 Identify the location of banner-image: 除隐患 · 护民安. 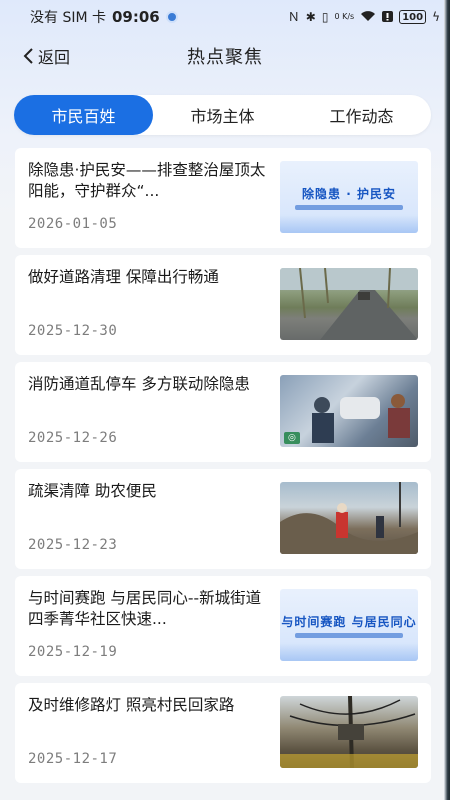
(349, 197).